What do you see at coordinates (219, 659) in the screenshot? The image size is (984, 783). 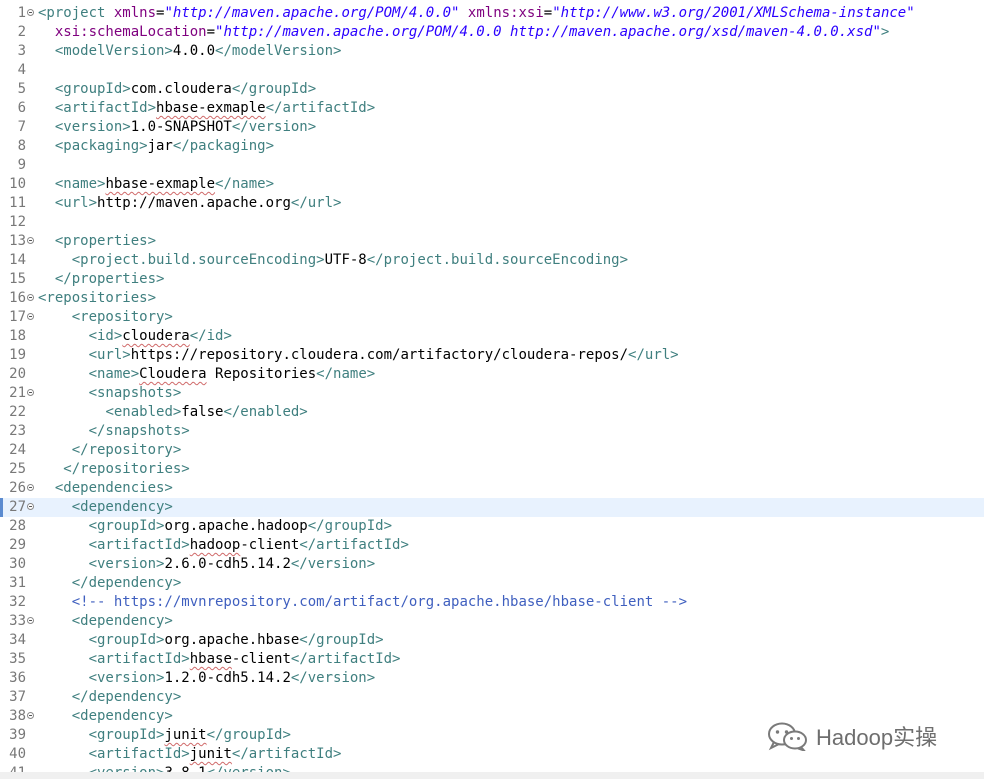 I see `code-content: <artifactId>hbase-client</artifactId>` at bounding box center [219, 659].